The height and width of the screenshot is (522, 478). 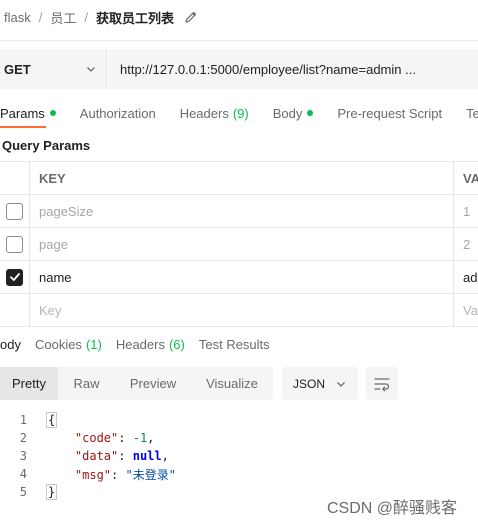 What do you see at coordinates (466, 277) in the screenshot?
I see `param-value-input: ad` at bounding box center [466, 277].